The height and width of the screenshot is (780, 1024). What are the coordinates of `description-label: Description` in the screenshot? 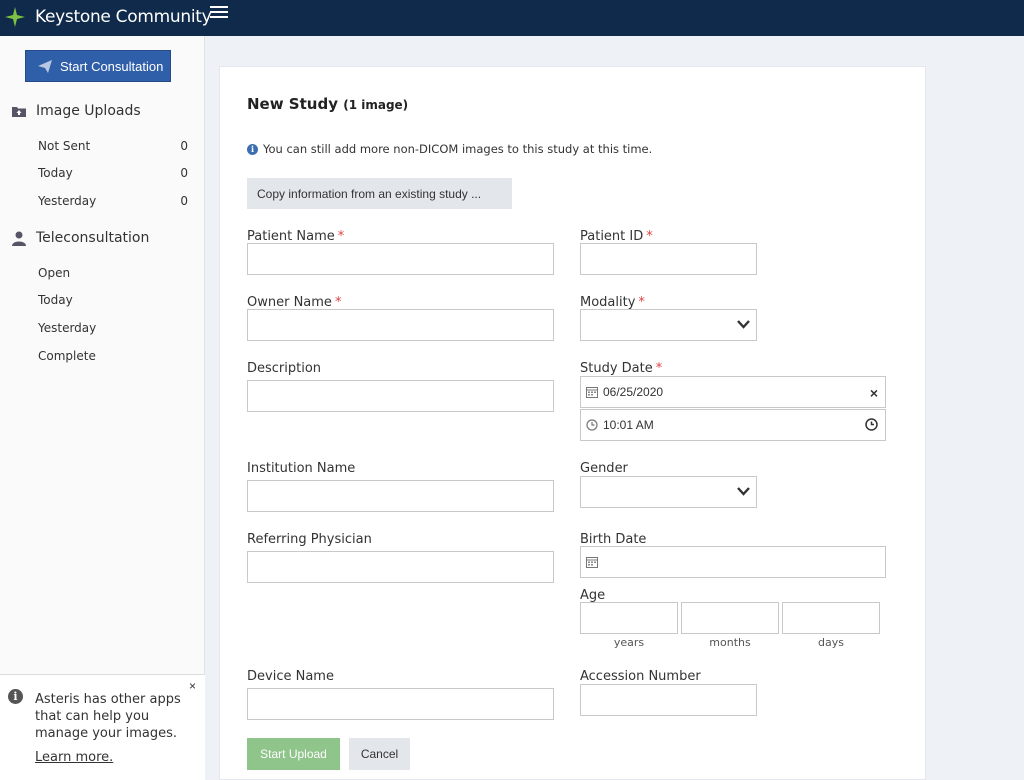 It's located at (284, 368).